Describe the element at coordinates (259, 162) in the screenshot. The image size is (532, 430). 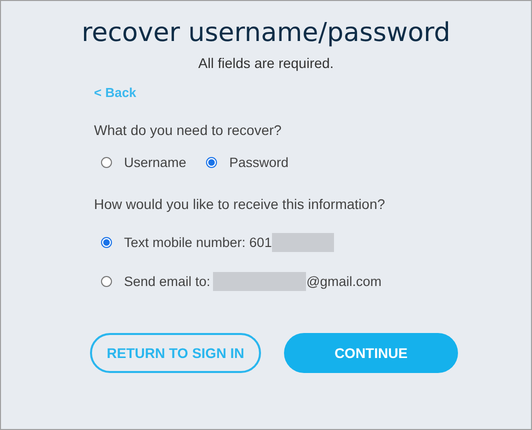
I see `option-label: Password` at that location.